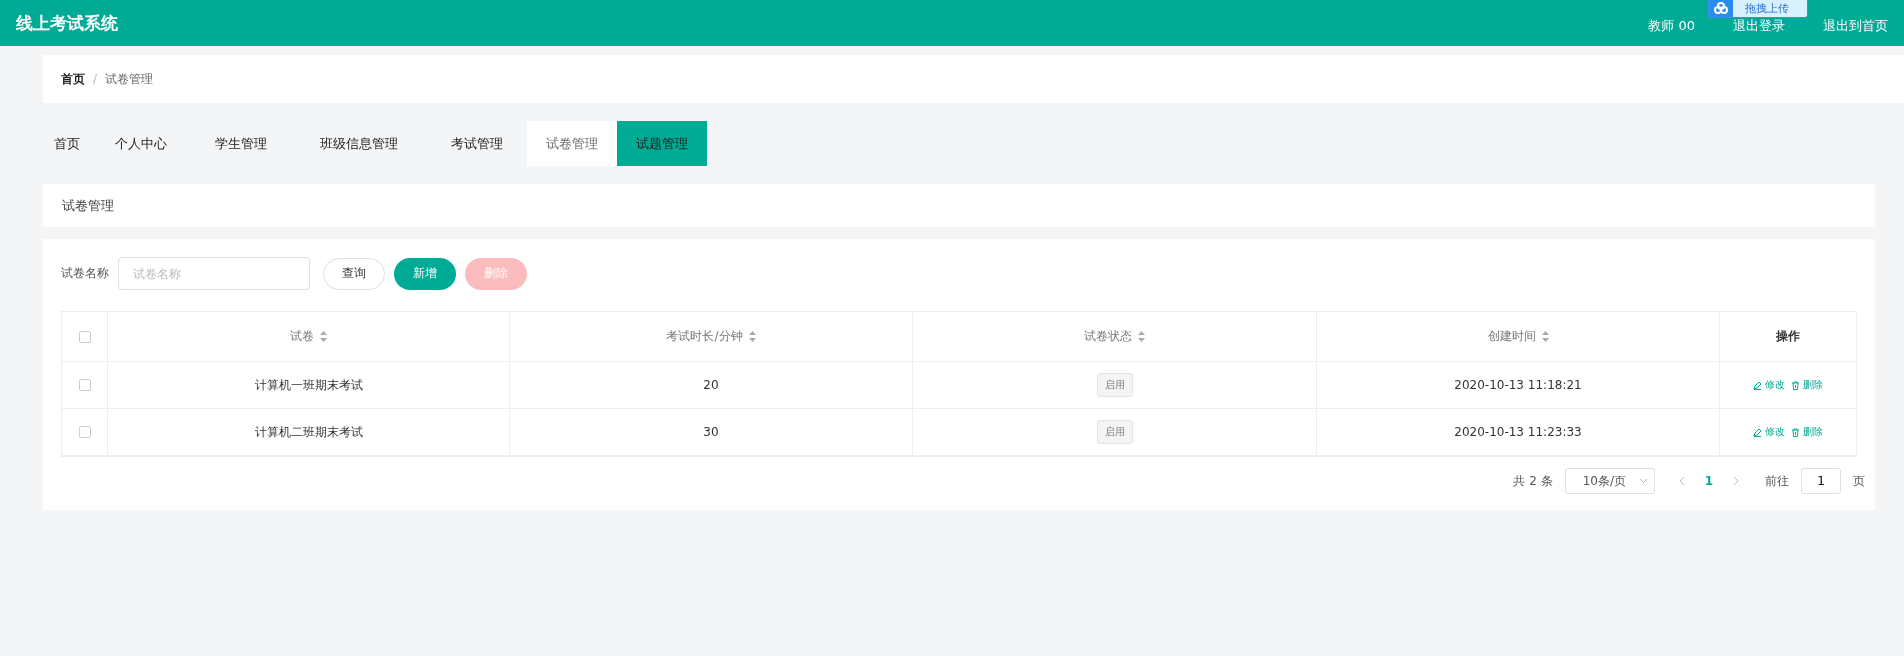 The width and height of the screenshot is (1904, 656). What do you see at coordinates (354, 273) in the screenshot?
I see `search-button: 查询` at bounding box center [354, 273].